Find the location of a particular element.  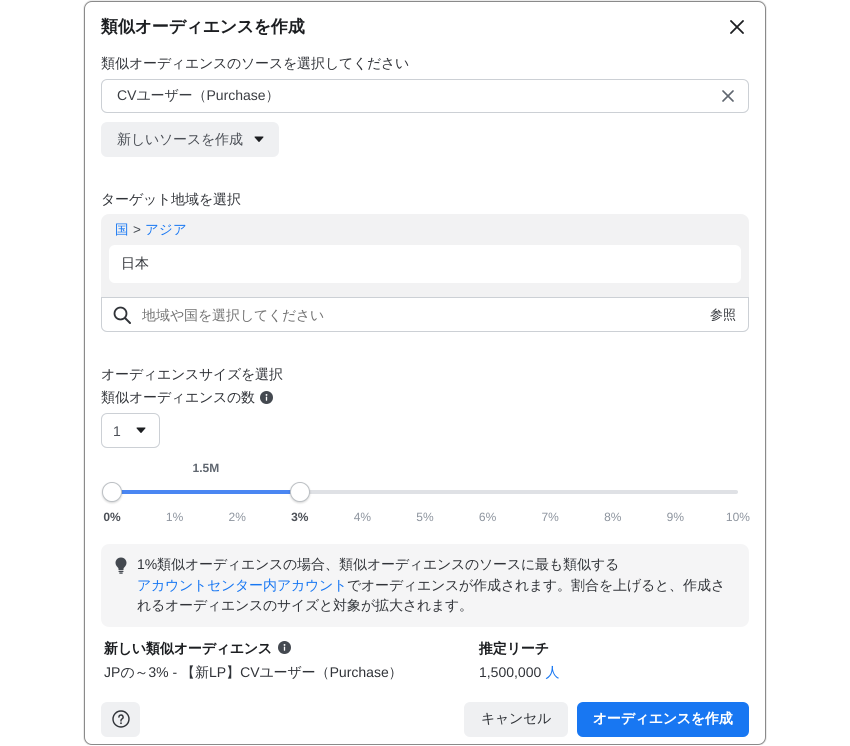

reach-value: 1,500,000 is located at coordinates (510, 672).